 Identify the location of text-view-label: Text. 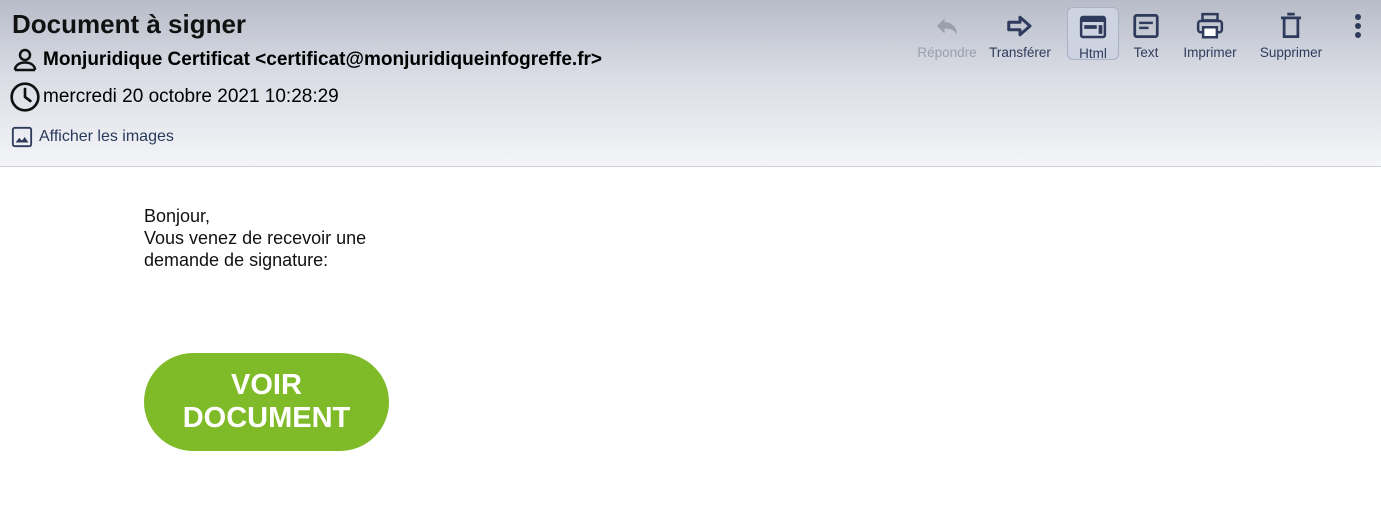
(1146, 52).